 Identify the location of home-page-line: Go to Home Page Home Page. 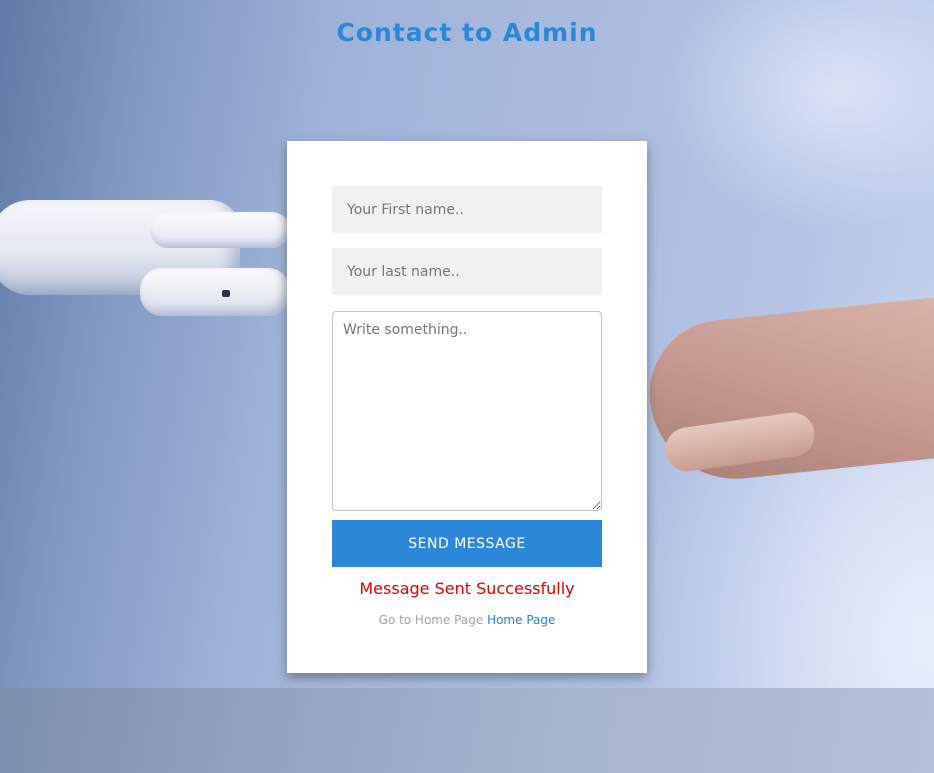
(467, 620).